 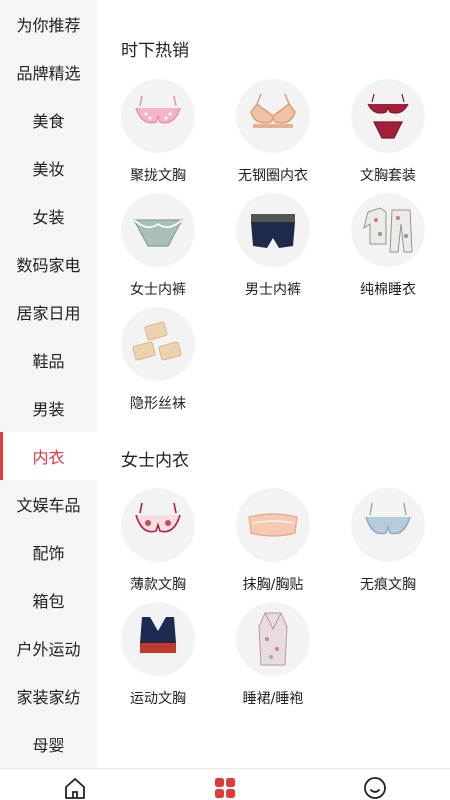 I want to click on nude-bra-icon, so click(x=273, y=116).